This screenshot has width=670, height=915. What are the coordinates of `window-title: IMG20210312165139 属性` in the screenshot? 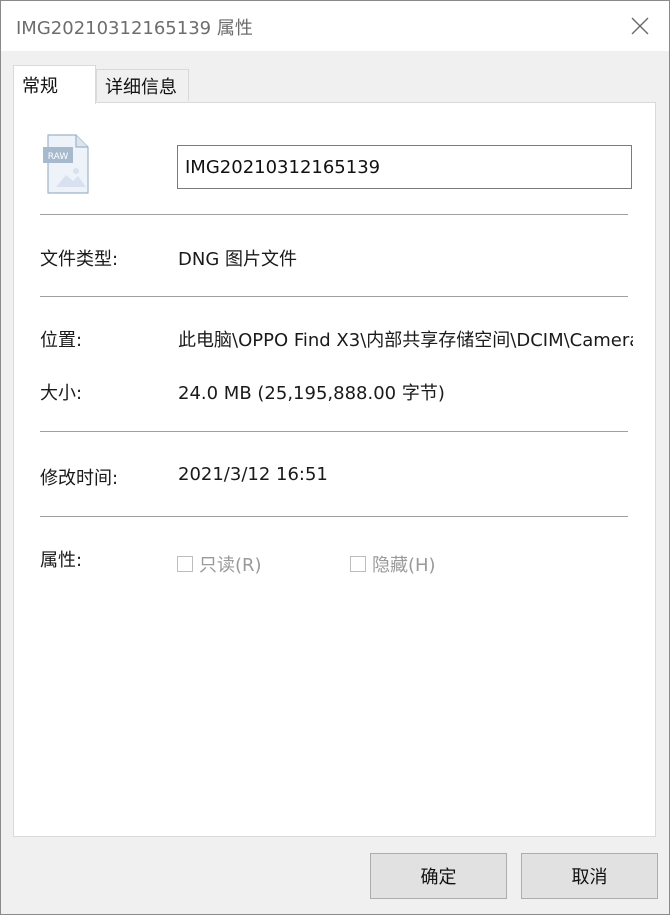 It's located at (134, 28).